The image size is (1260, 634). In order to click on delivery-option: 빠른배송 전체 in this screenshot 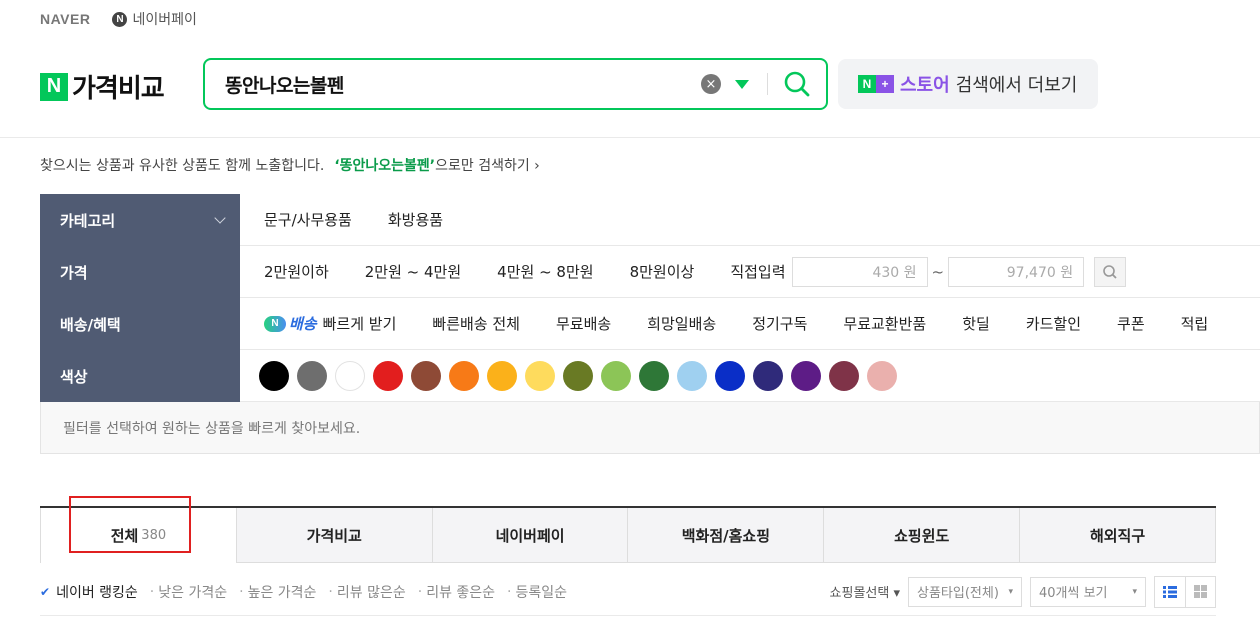, I will do `click(476, 323)`.